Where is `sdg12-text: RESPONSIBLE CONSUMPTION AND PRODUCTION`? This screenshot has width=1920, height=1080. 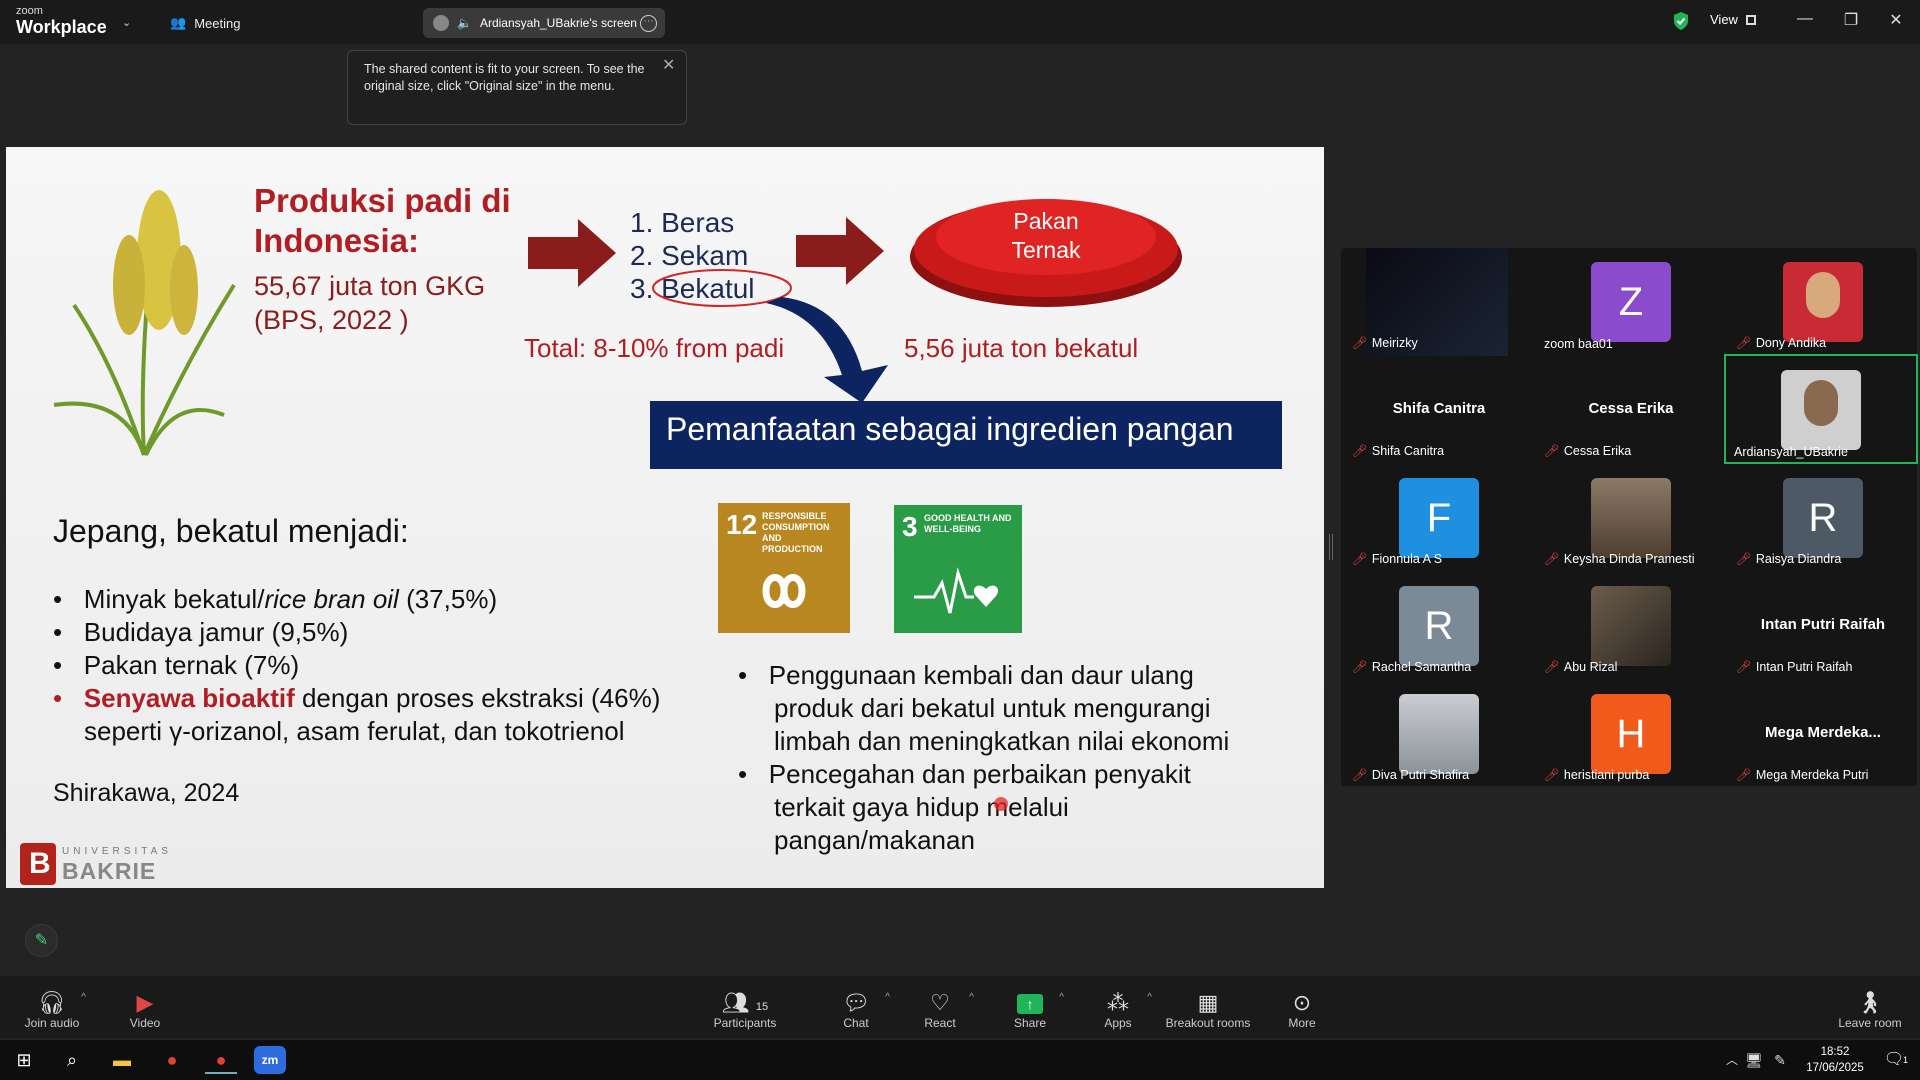 sdg12-text: RESPONSIBLE CONSUMPTION AND PRODUCTION is located at coordinates (796, 532).